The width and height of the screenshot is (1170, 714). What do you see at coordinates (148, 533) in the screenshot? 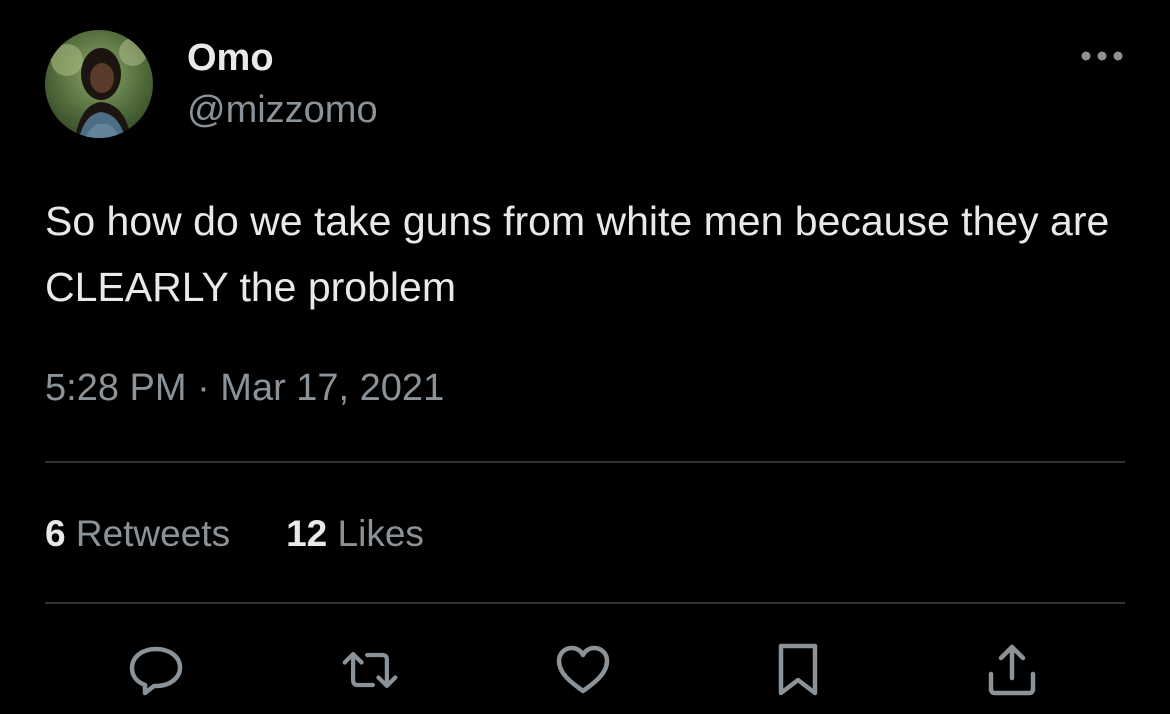
I see `retweets-label: Retweets` at bounding box center [148, 533].